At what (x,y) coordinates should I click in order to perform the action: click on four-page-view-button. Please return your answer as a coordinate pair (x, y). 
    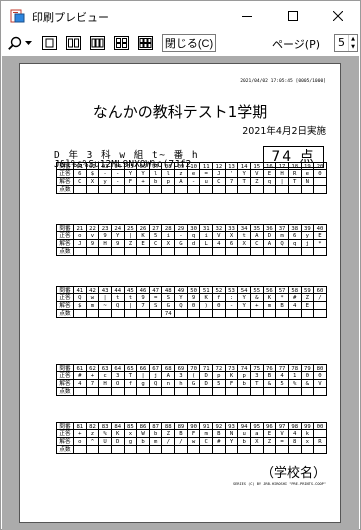
    Looking at the image, I should click on (121, 43).